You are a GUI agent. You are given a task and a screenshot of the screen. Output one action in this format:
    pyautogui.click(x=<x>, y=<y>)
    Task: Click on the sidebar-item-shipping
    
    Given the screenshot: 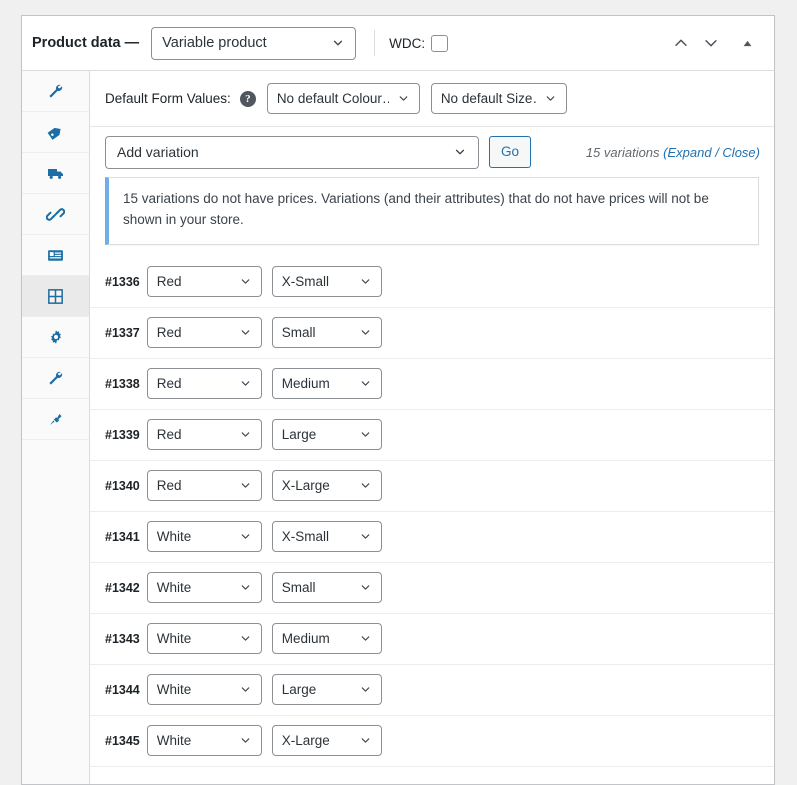 What is the action you would take?
    pyautogui.click(x=55, y=173)
    